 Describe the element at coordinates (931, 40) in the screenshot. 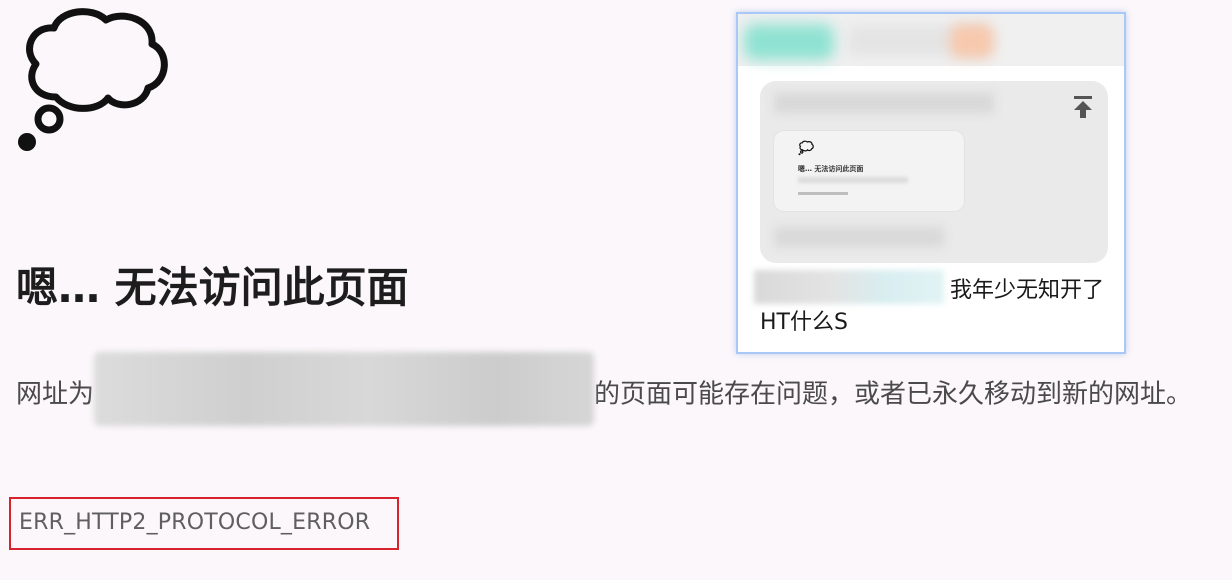

I see `card-header` at that location.